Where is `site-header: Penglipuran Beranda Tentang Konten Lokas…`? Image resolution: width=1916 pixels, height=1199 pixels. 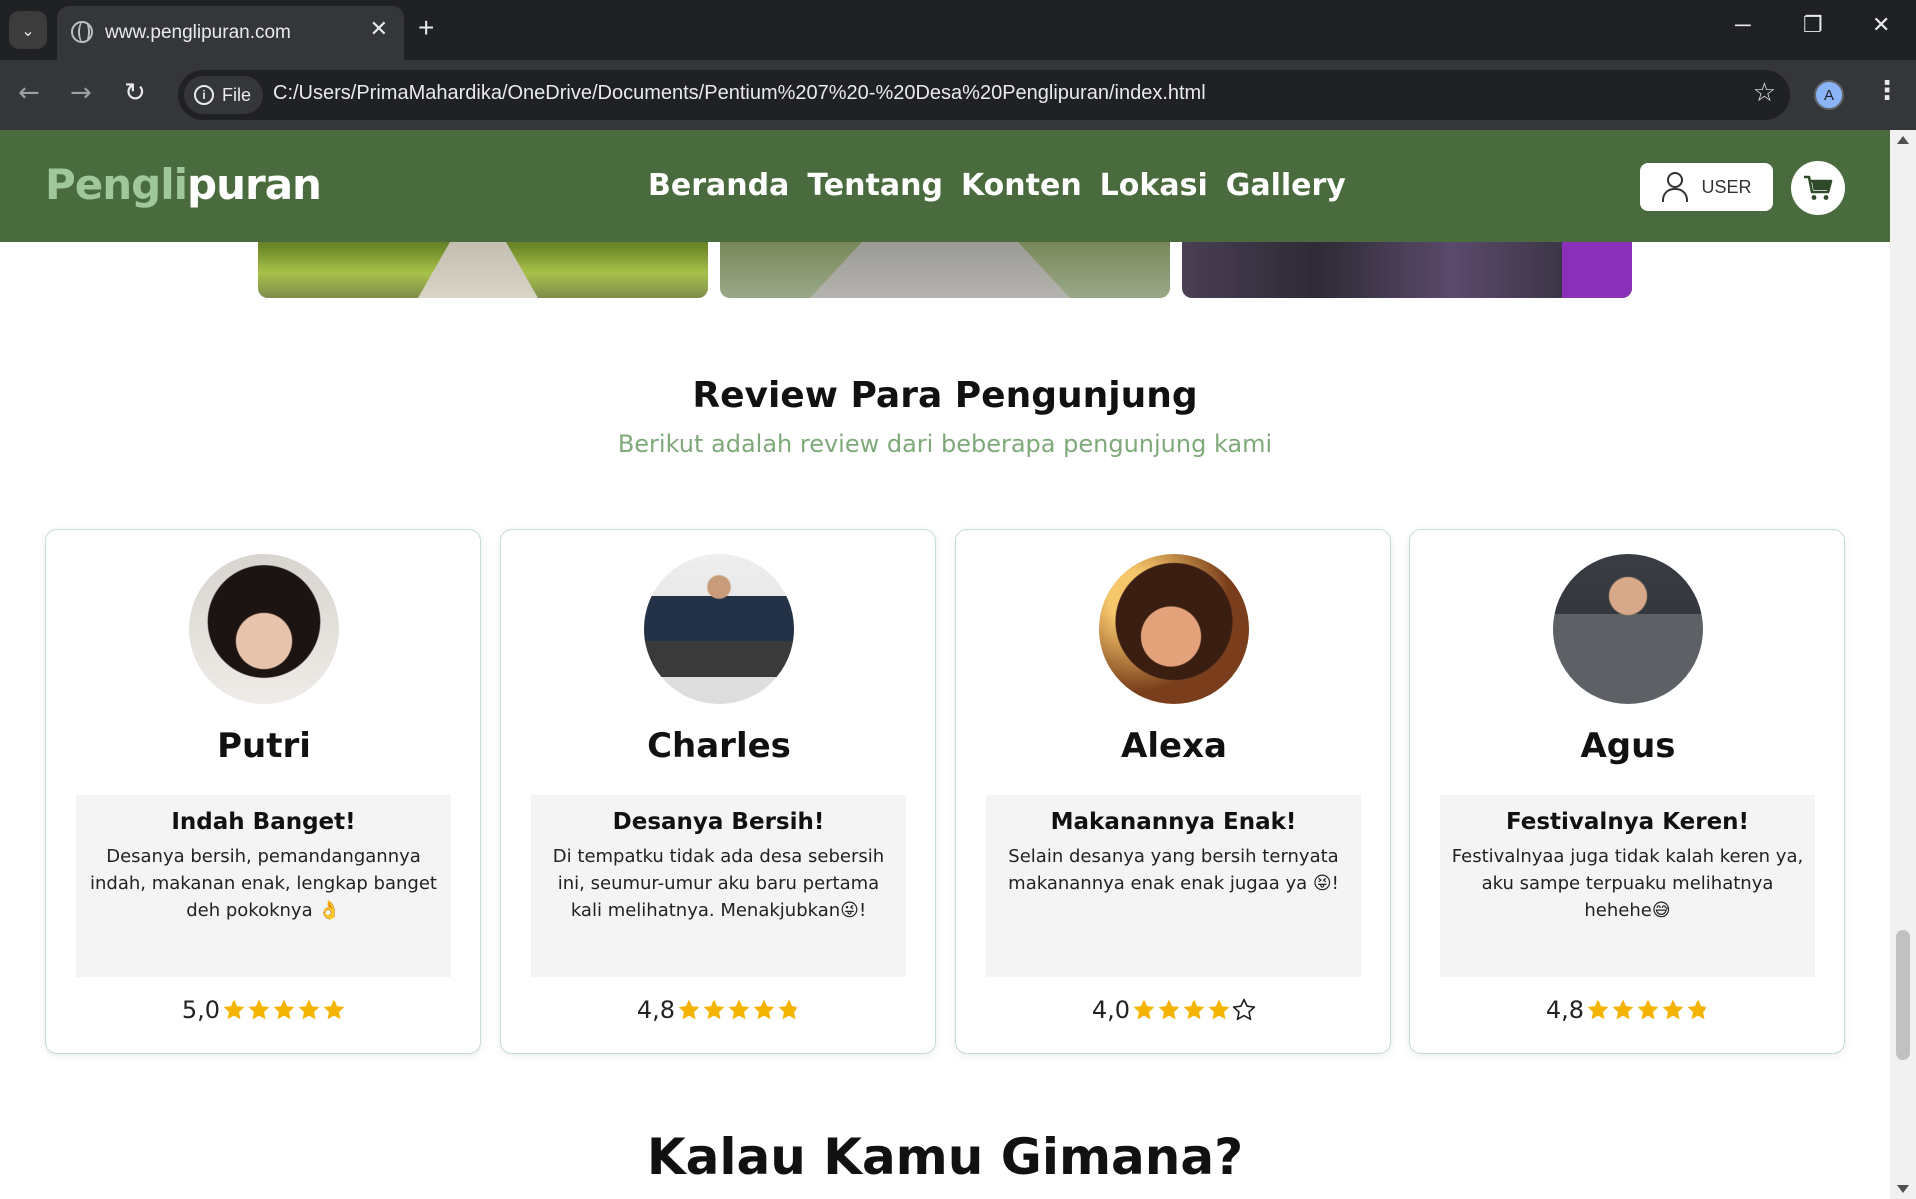 site-header: Penglipuran Beranda Tentang Konten Lokas… is located at coordinates (945, 186).